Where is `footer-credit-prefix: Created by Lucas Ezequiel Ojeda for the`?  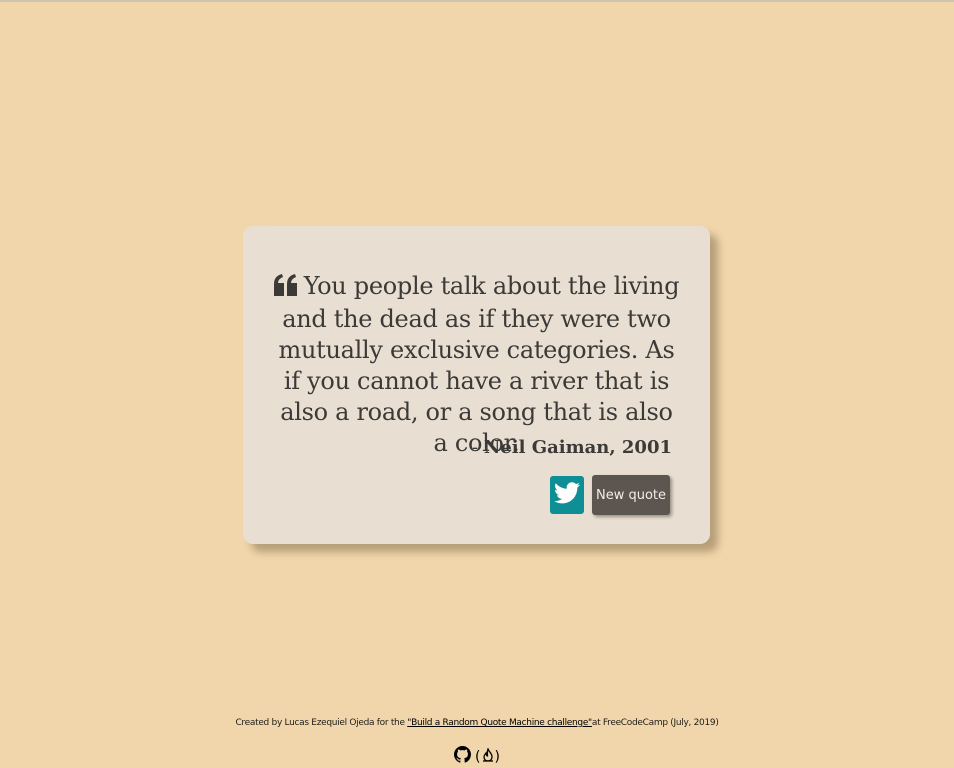
footer-credit-prefix: Created by Lucas Ezequiel Ojeda for the is located at coordinates (321, 723).